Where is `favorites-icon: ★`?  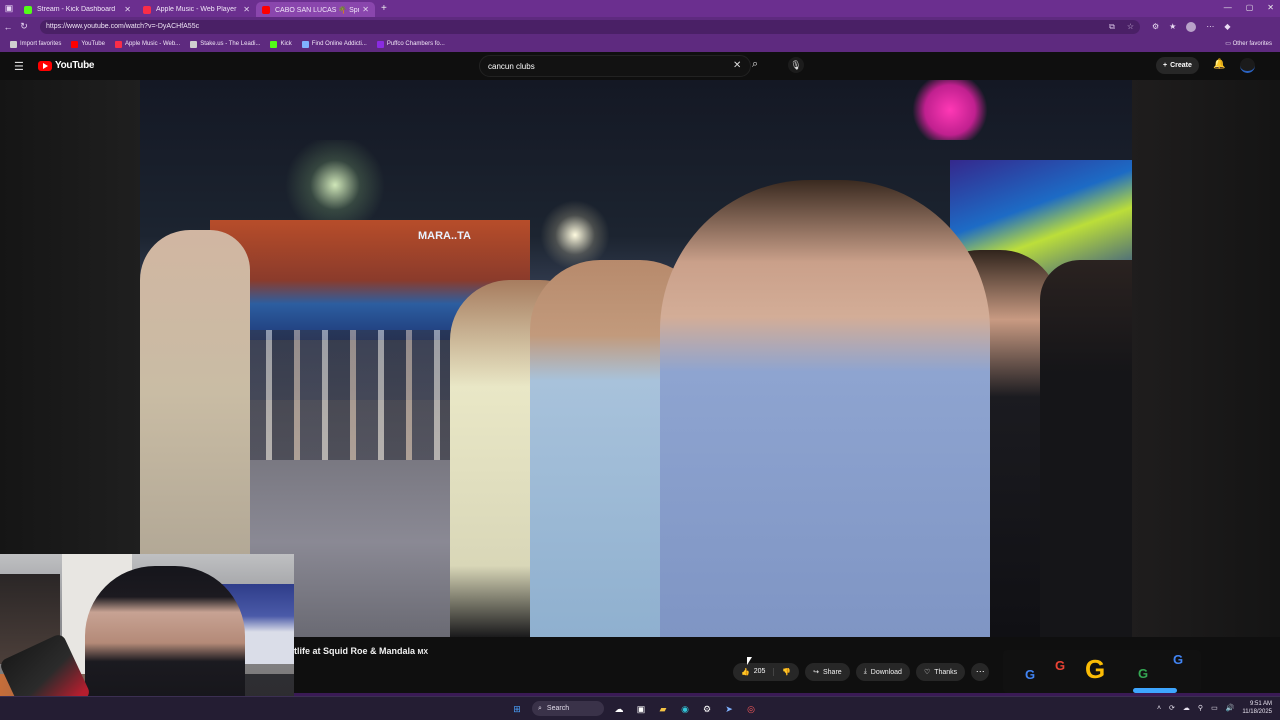 favorites-icon: ★ is located at coordinates (1172, 26).